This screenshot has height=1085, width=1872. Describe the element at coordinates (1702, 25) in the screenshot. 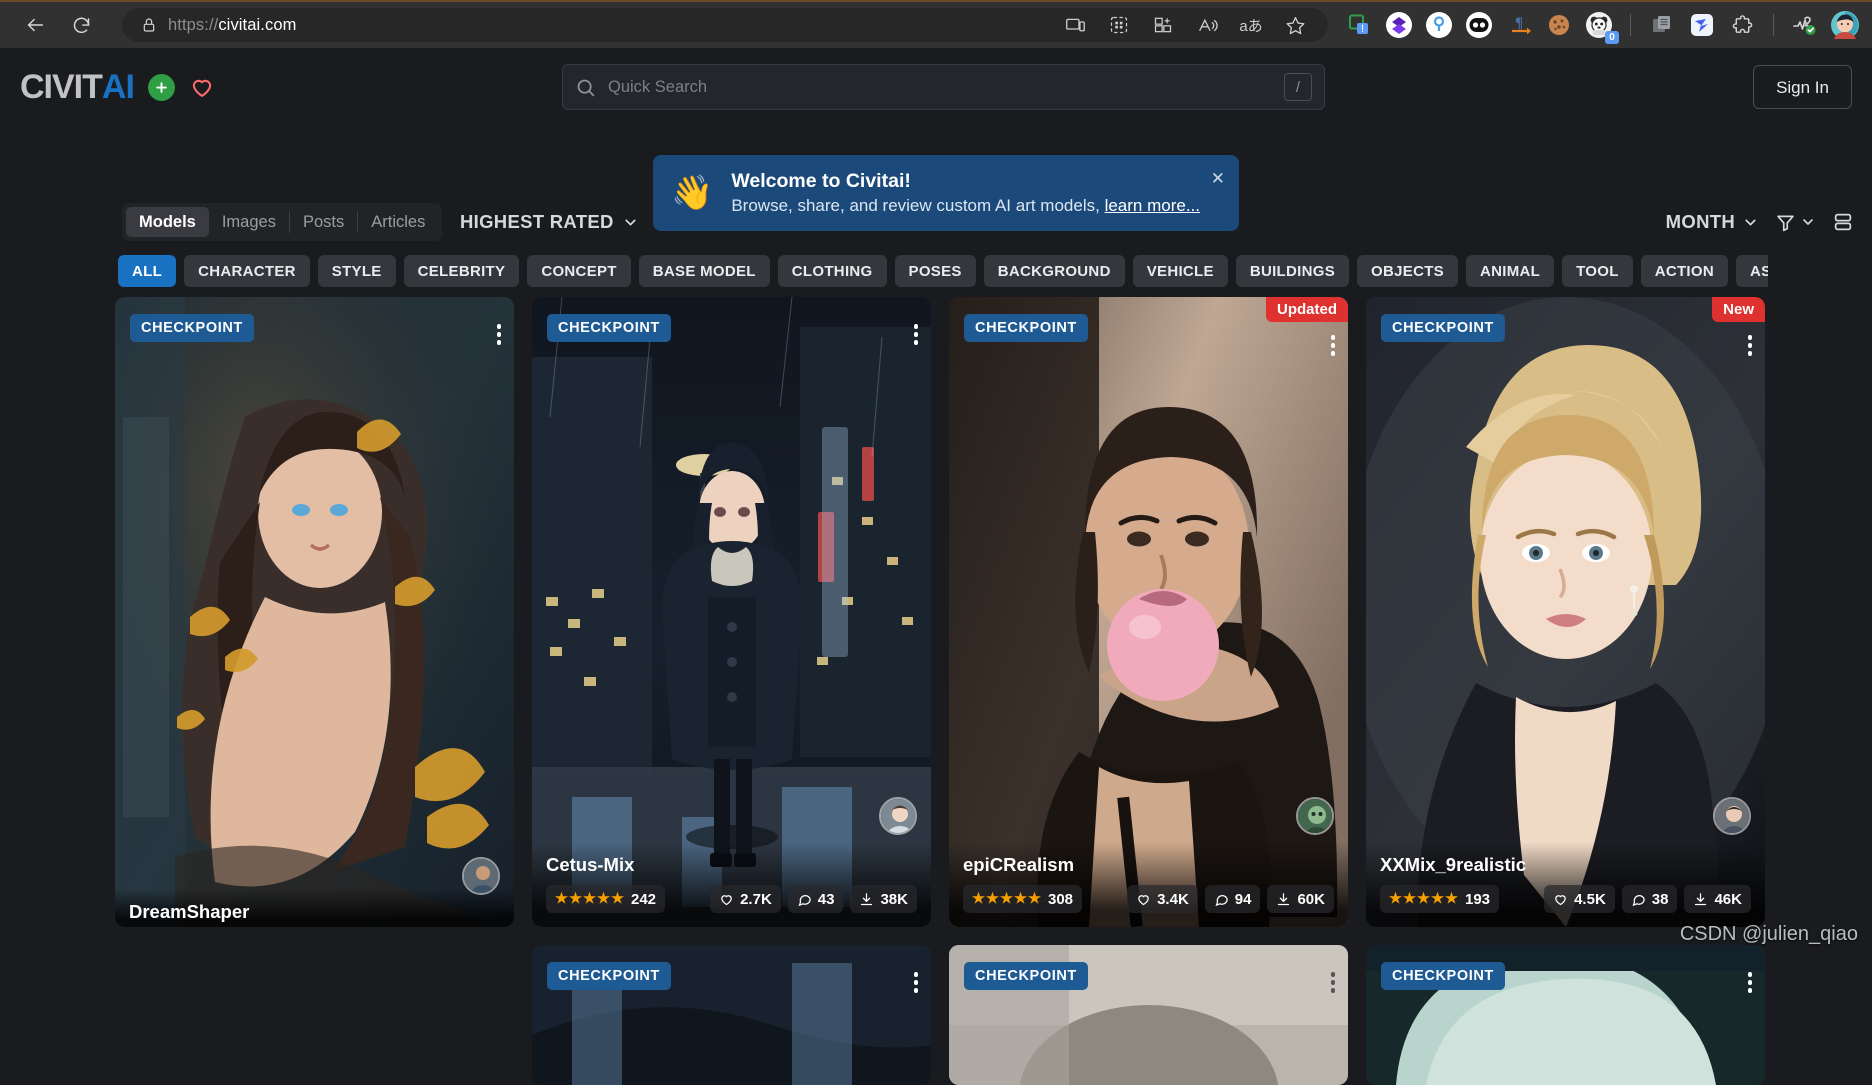

I see `blue-bird-icon` at that location.